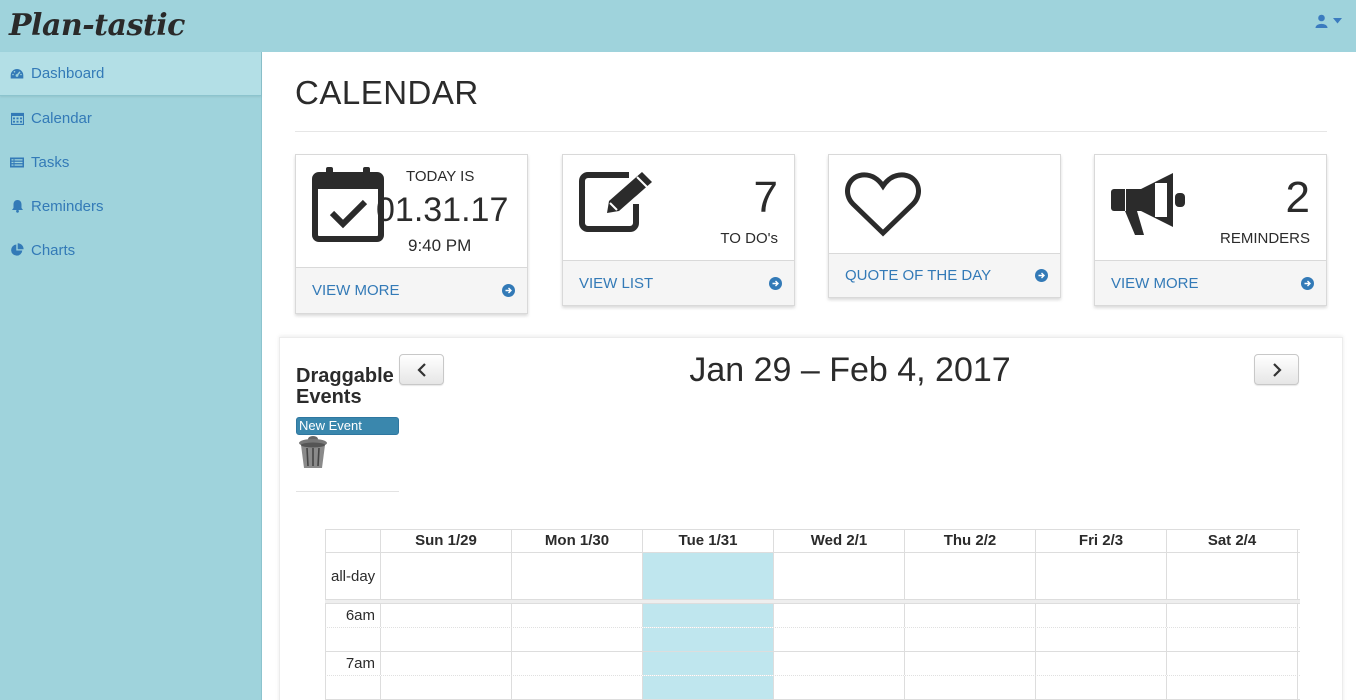 The height and width of the screenshot is (700, 1356). Describe the element at coordinates (678, 208) in the screenshot. I see `todos-card-body: 7 TO DO's` at that location.